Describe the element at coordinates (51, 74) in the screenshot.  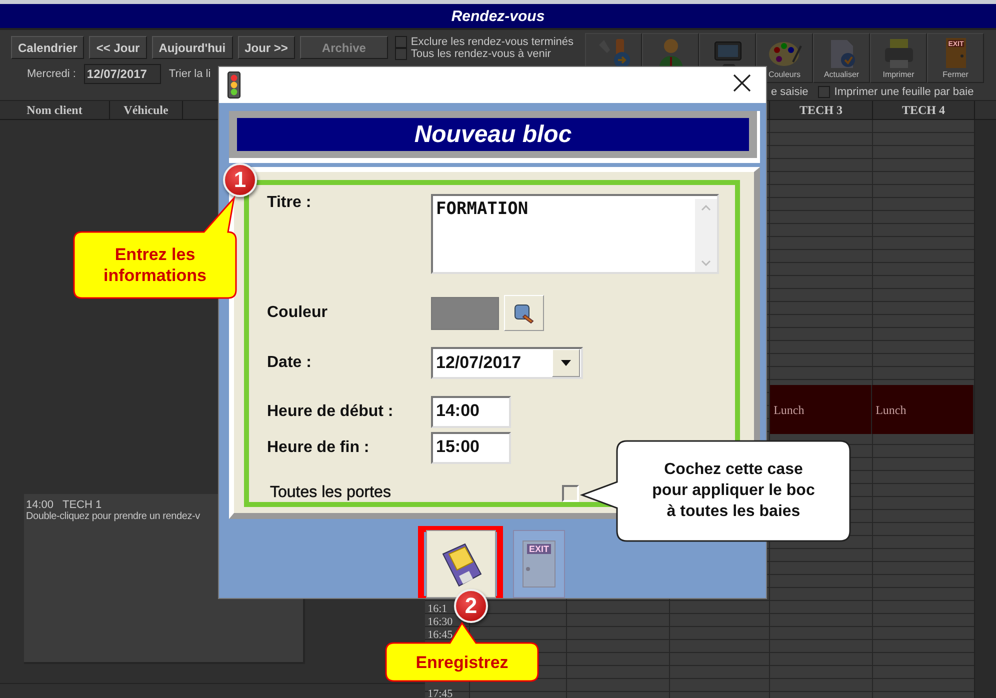
I see `day-label: Mercredi :` at that location.